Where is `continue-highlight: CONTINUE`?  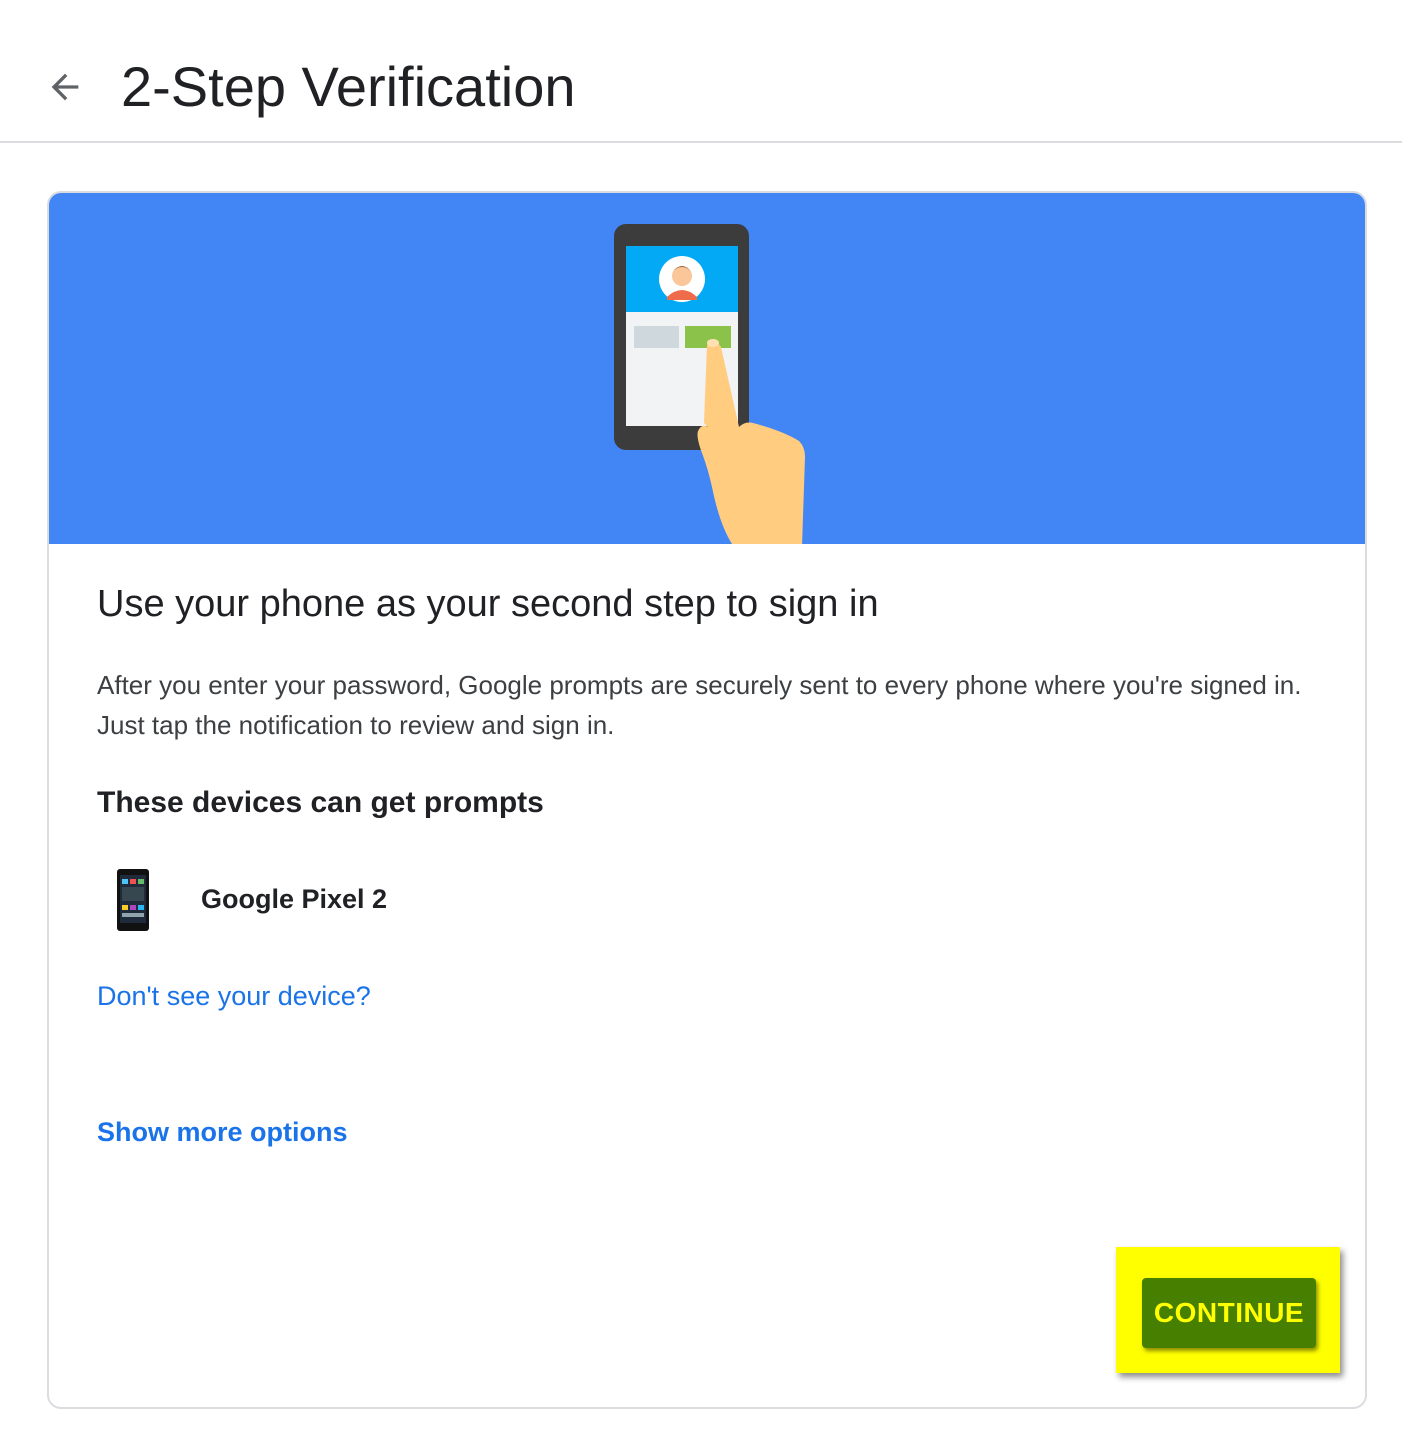
continue-highlight: CONTINUE is located at coordinates (1228, 1310).